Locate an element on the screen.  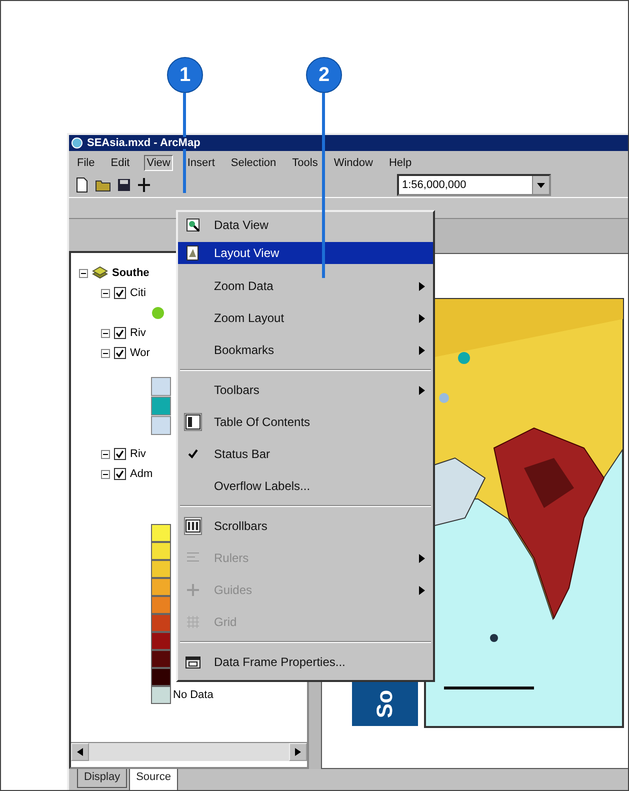
callout-badge: 2 is located at coordinates (324, 75).